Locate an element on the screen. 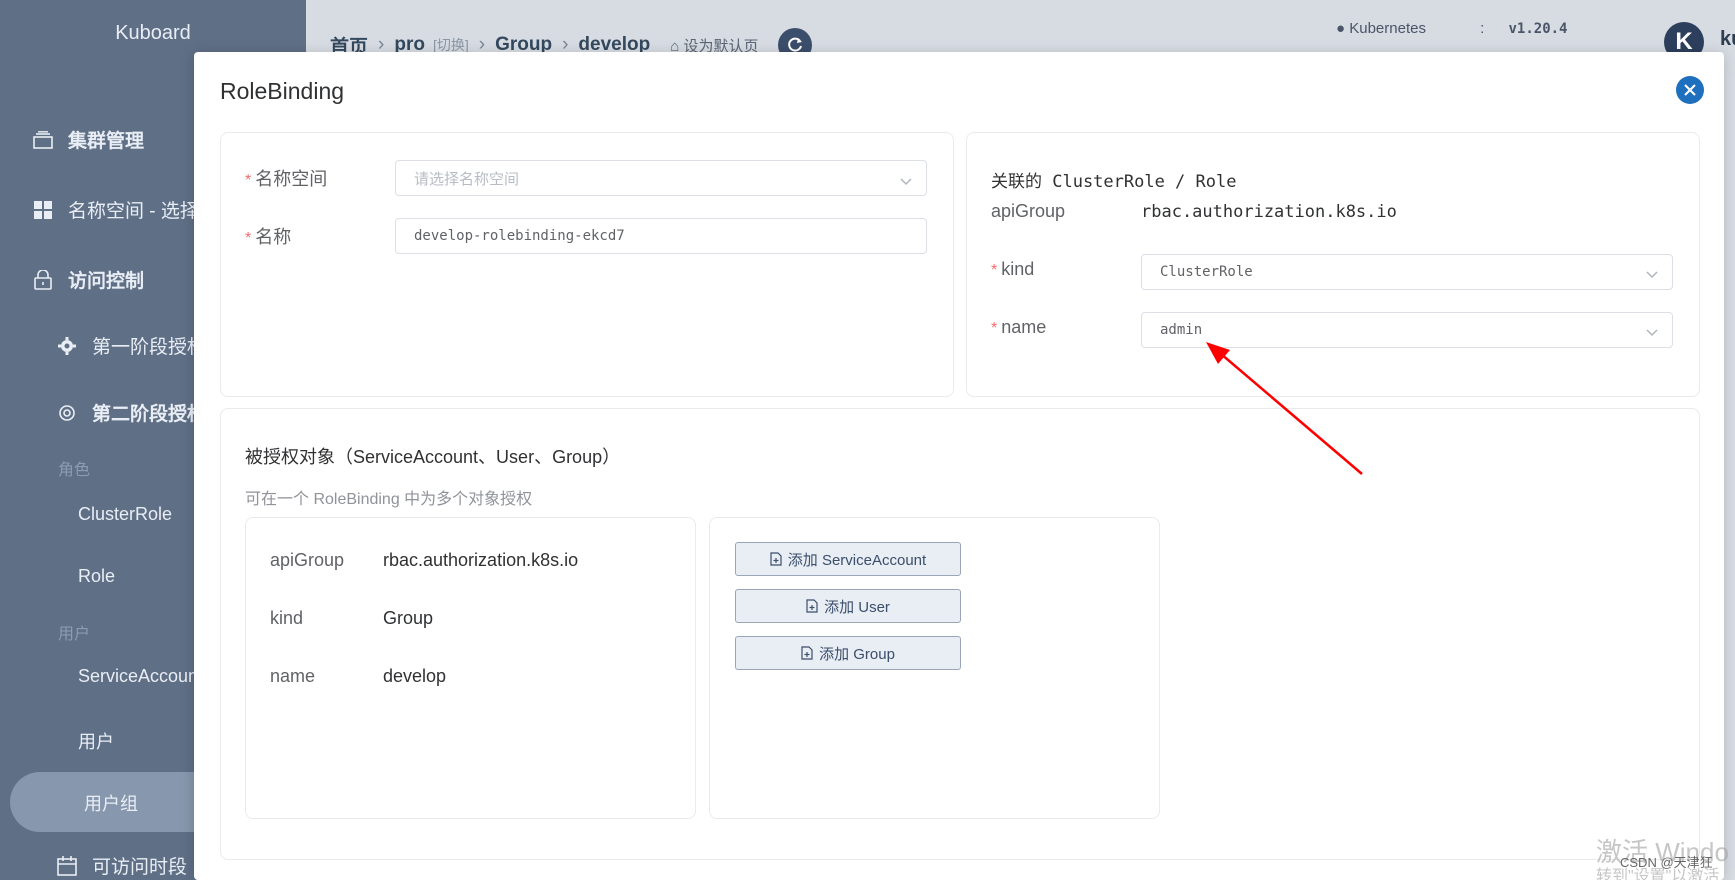  subjects-hint: 可在一个 RoleBinding 中为多个对象授权 is located at coordinates (389, 499).